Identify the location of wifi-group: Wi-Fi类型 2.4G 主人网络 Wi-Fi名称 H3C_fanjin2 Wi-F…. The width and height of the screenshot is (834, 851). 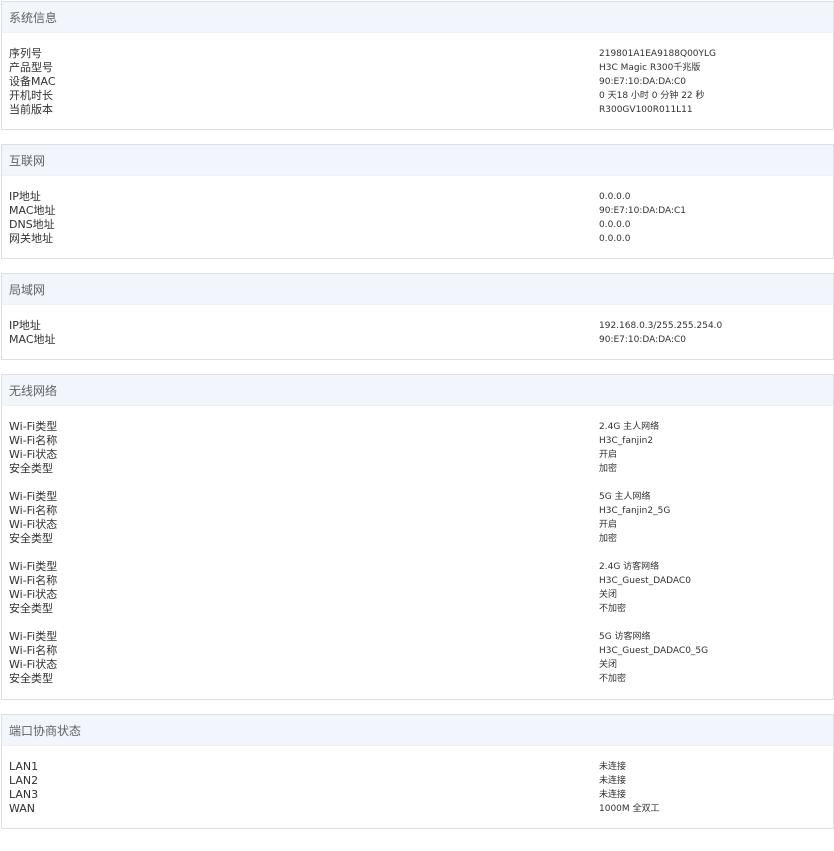
(417, 448).